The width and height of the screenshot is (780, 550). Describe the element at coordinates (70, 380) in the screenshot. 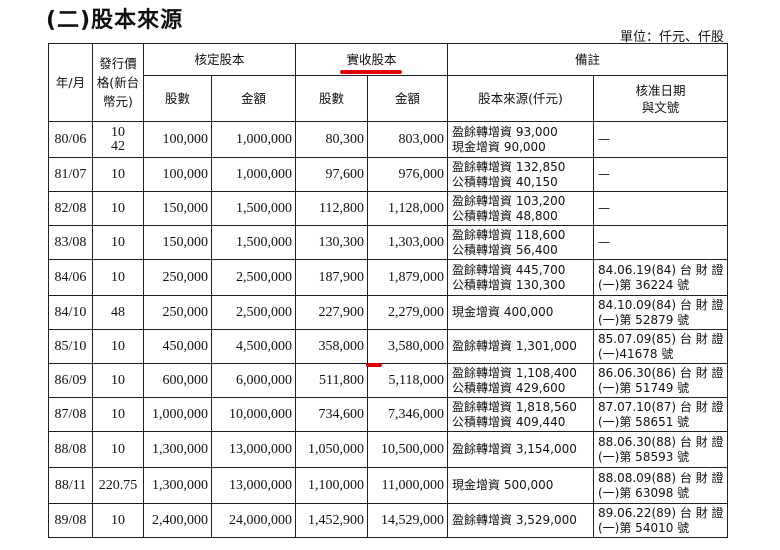

I see `cell-year-month: 86/09` at that location.